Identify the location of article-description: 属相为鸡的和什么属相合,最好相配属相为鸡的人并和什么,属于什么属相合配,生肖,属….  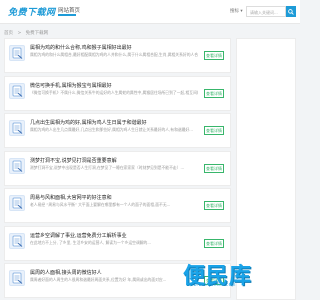
(114, 54).